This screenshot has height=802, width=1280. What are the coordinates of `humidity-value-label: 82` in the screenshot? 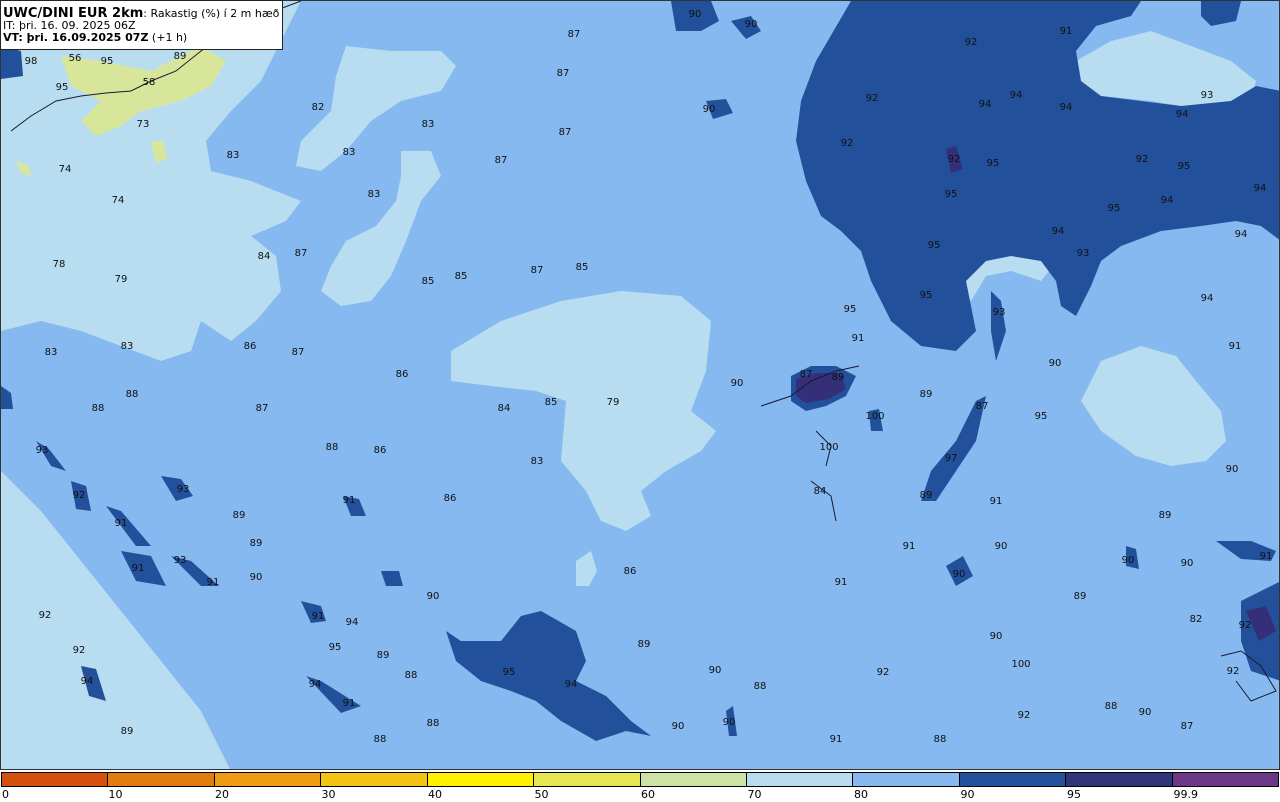 It's located at (318, 107).